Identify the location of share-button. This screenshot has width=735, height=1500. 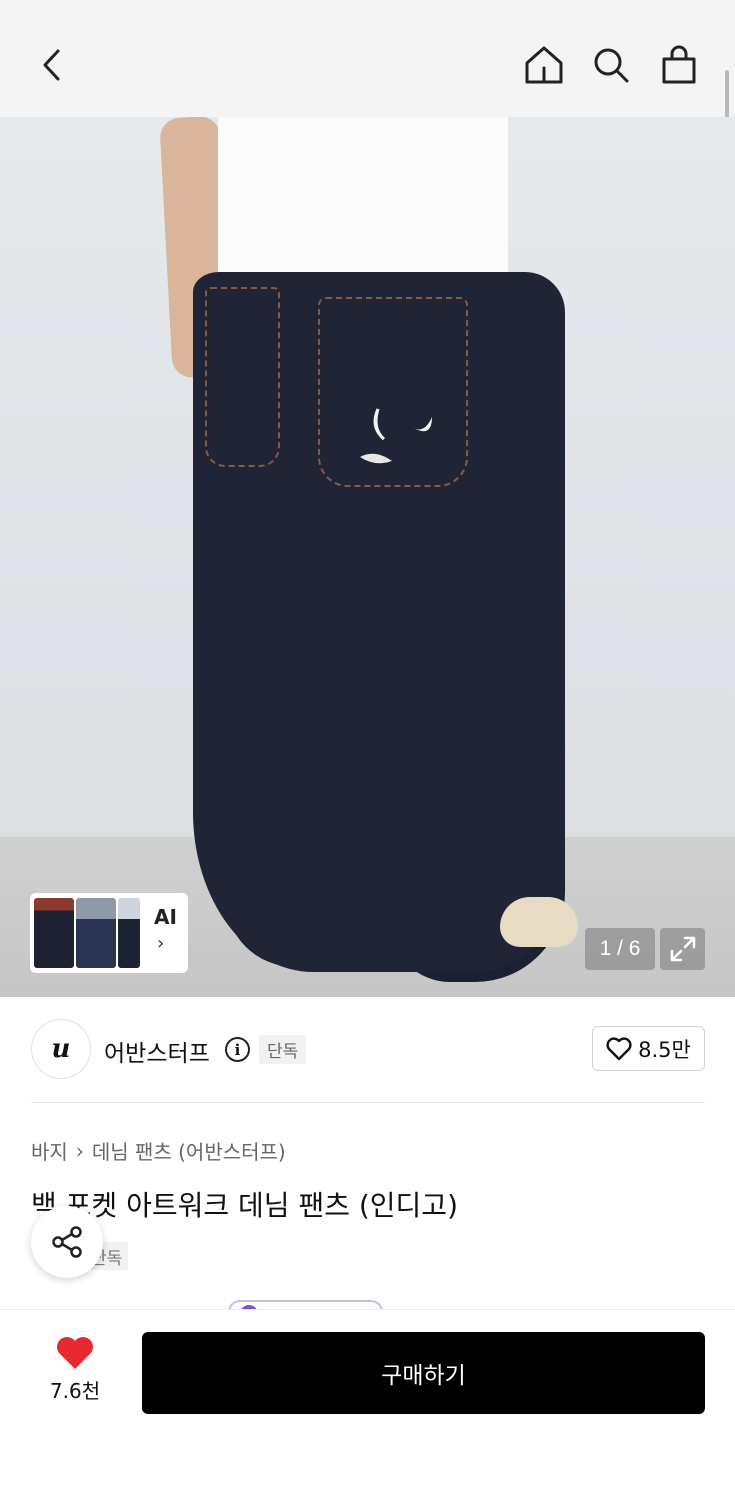
(67, 1242).